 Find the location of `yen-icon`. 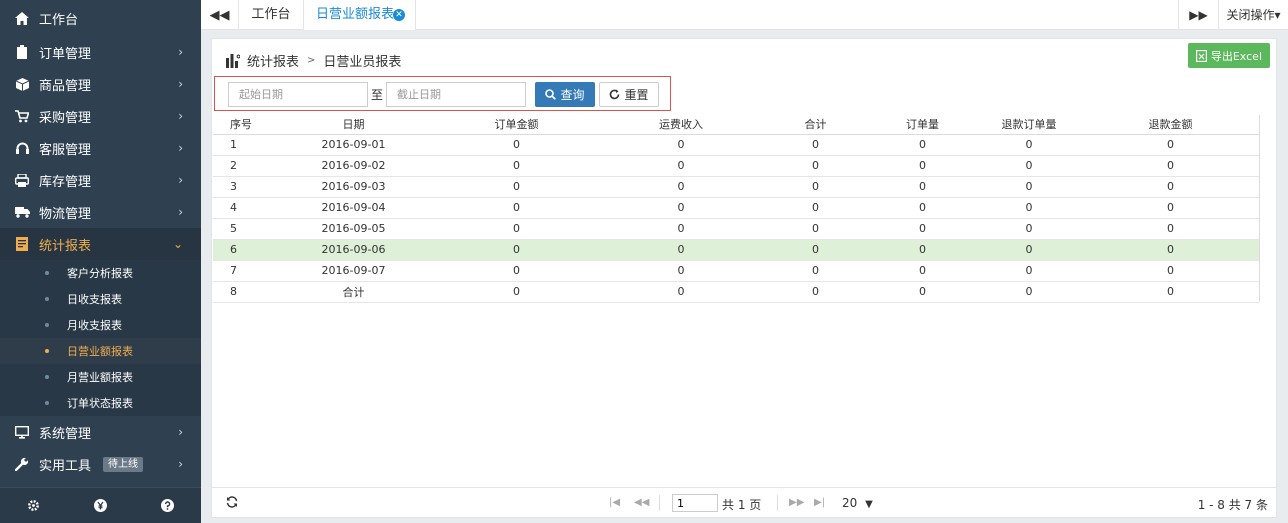

yen-icon is located at coordinates (100, 505).